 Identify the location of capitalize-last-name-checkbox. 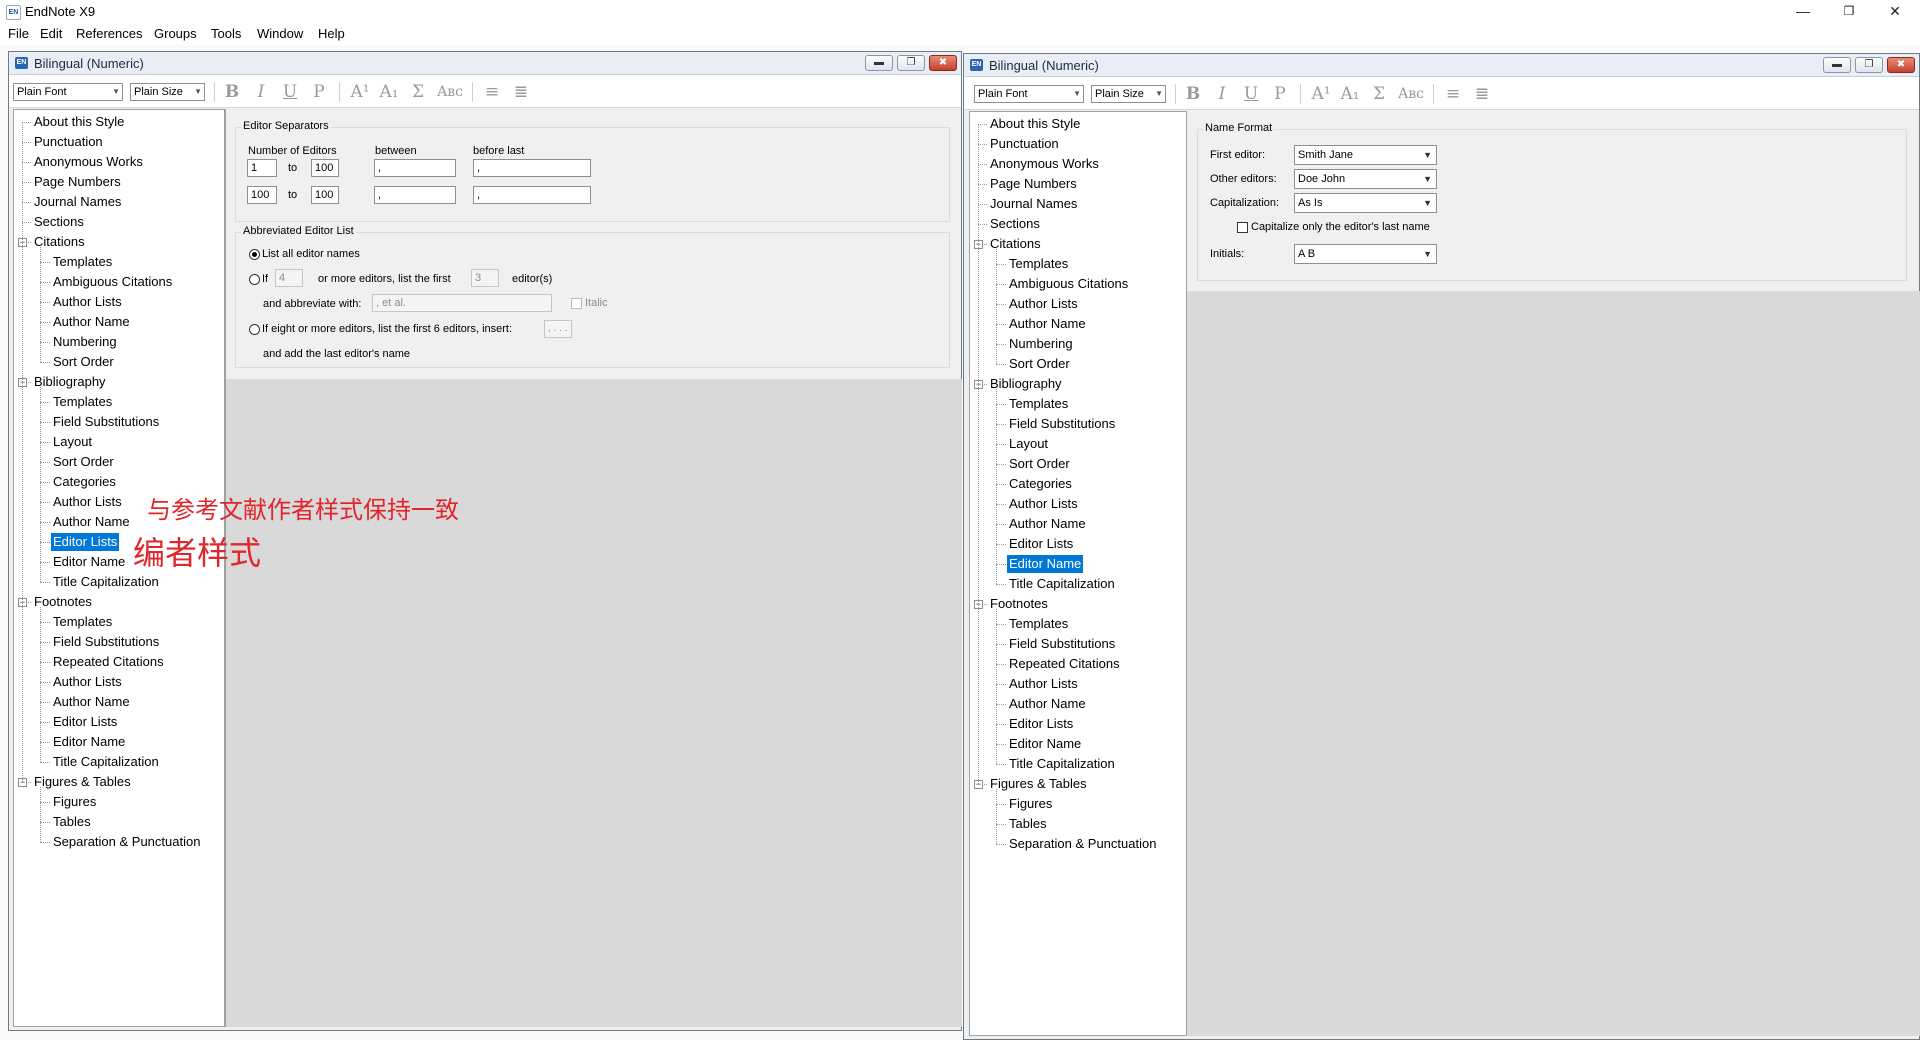
(1242, 227).